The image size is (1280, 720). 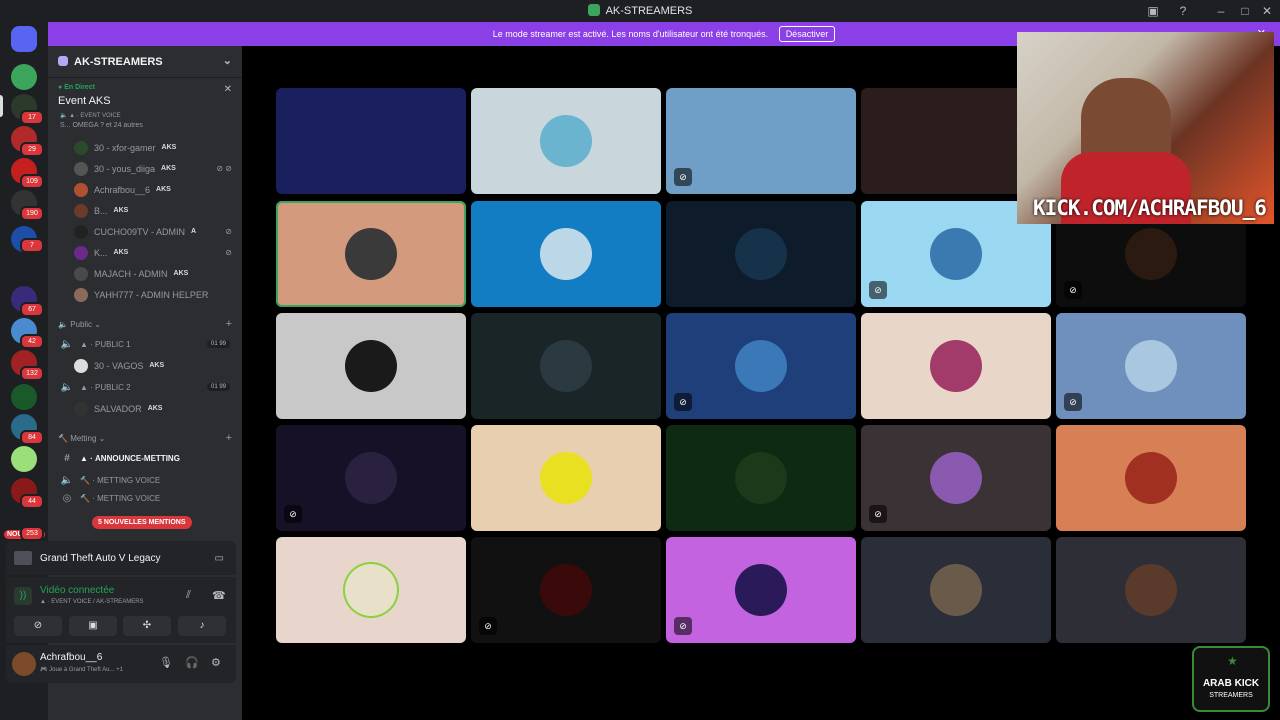 What do you see at coordinates (192, 662) in the screenshot?
I see `headphones-icon: 🎧` at bounding box center [192, 662].